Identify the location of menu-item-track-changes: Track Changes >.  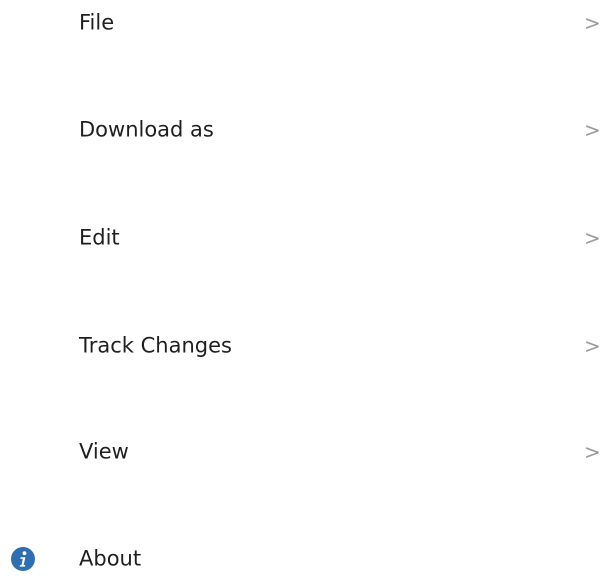
(307, 346).